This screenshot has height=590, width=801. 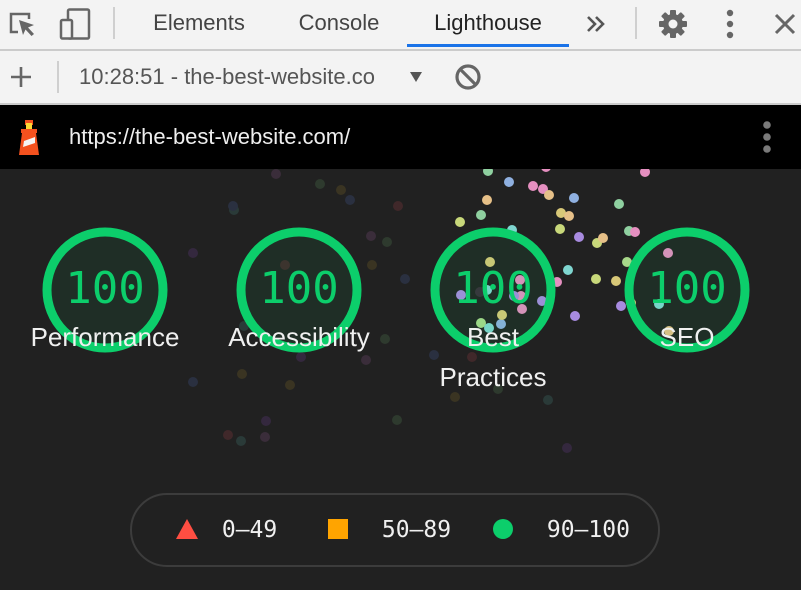 I want to click on tab-lighthouse: Lighthouse, so click(x=488, y=23).